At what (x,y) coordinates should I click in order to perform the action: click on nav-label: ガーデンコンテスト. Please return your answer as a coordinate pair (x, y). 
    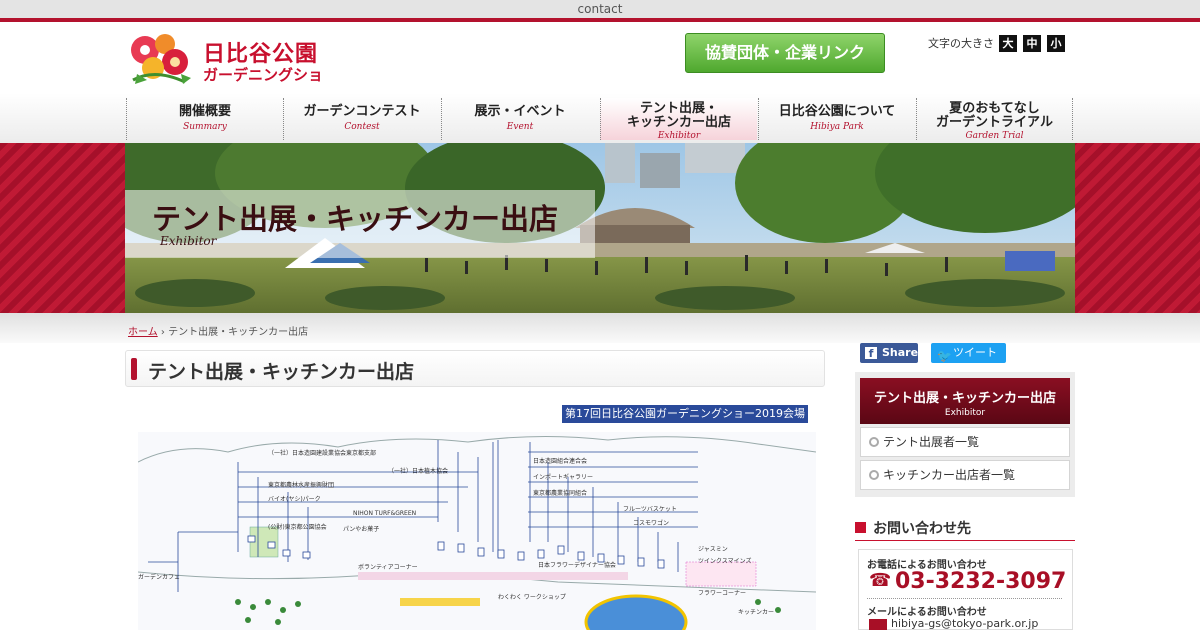
    Looking at the image, I should click on (362, 111).